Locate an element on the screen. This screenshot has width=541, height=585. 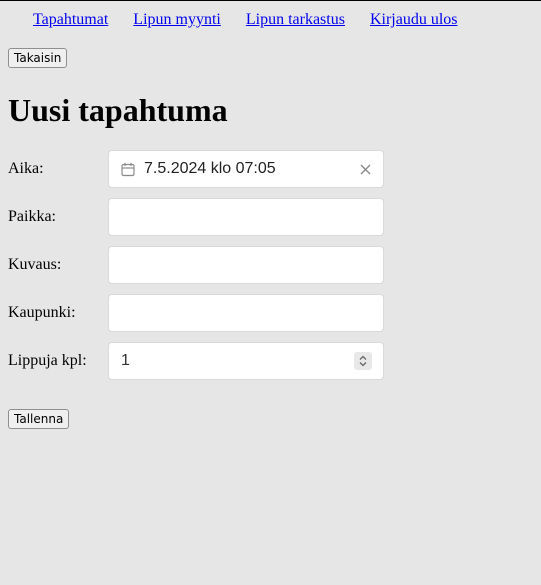
calendar-icon is located at coordinates (128, 169).